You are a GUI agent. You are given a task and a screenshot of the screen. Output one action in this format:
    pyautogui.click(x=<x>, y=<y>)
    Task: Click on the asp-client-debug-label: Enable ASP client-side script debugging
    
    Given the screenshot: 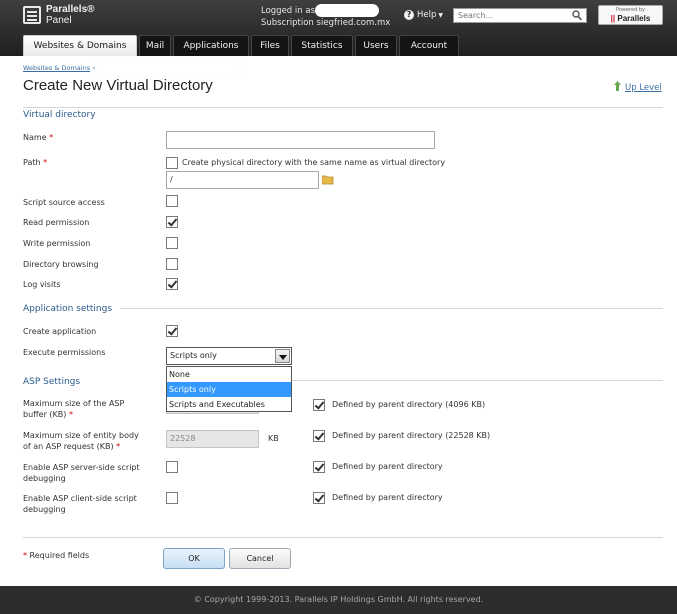 What is the action you would take?
    pyautogui.click(x=80, y=504)
    